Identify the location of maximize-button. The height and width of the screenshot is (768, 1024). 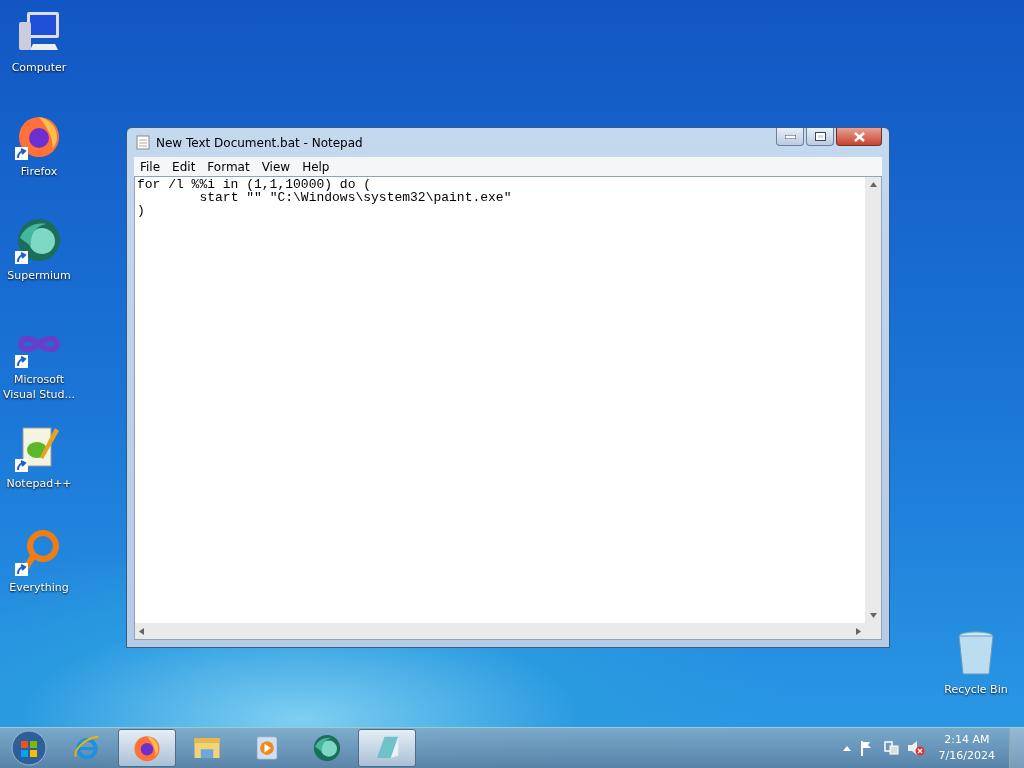
(820, 137).